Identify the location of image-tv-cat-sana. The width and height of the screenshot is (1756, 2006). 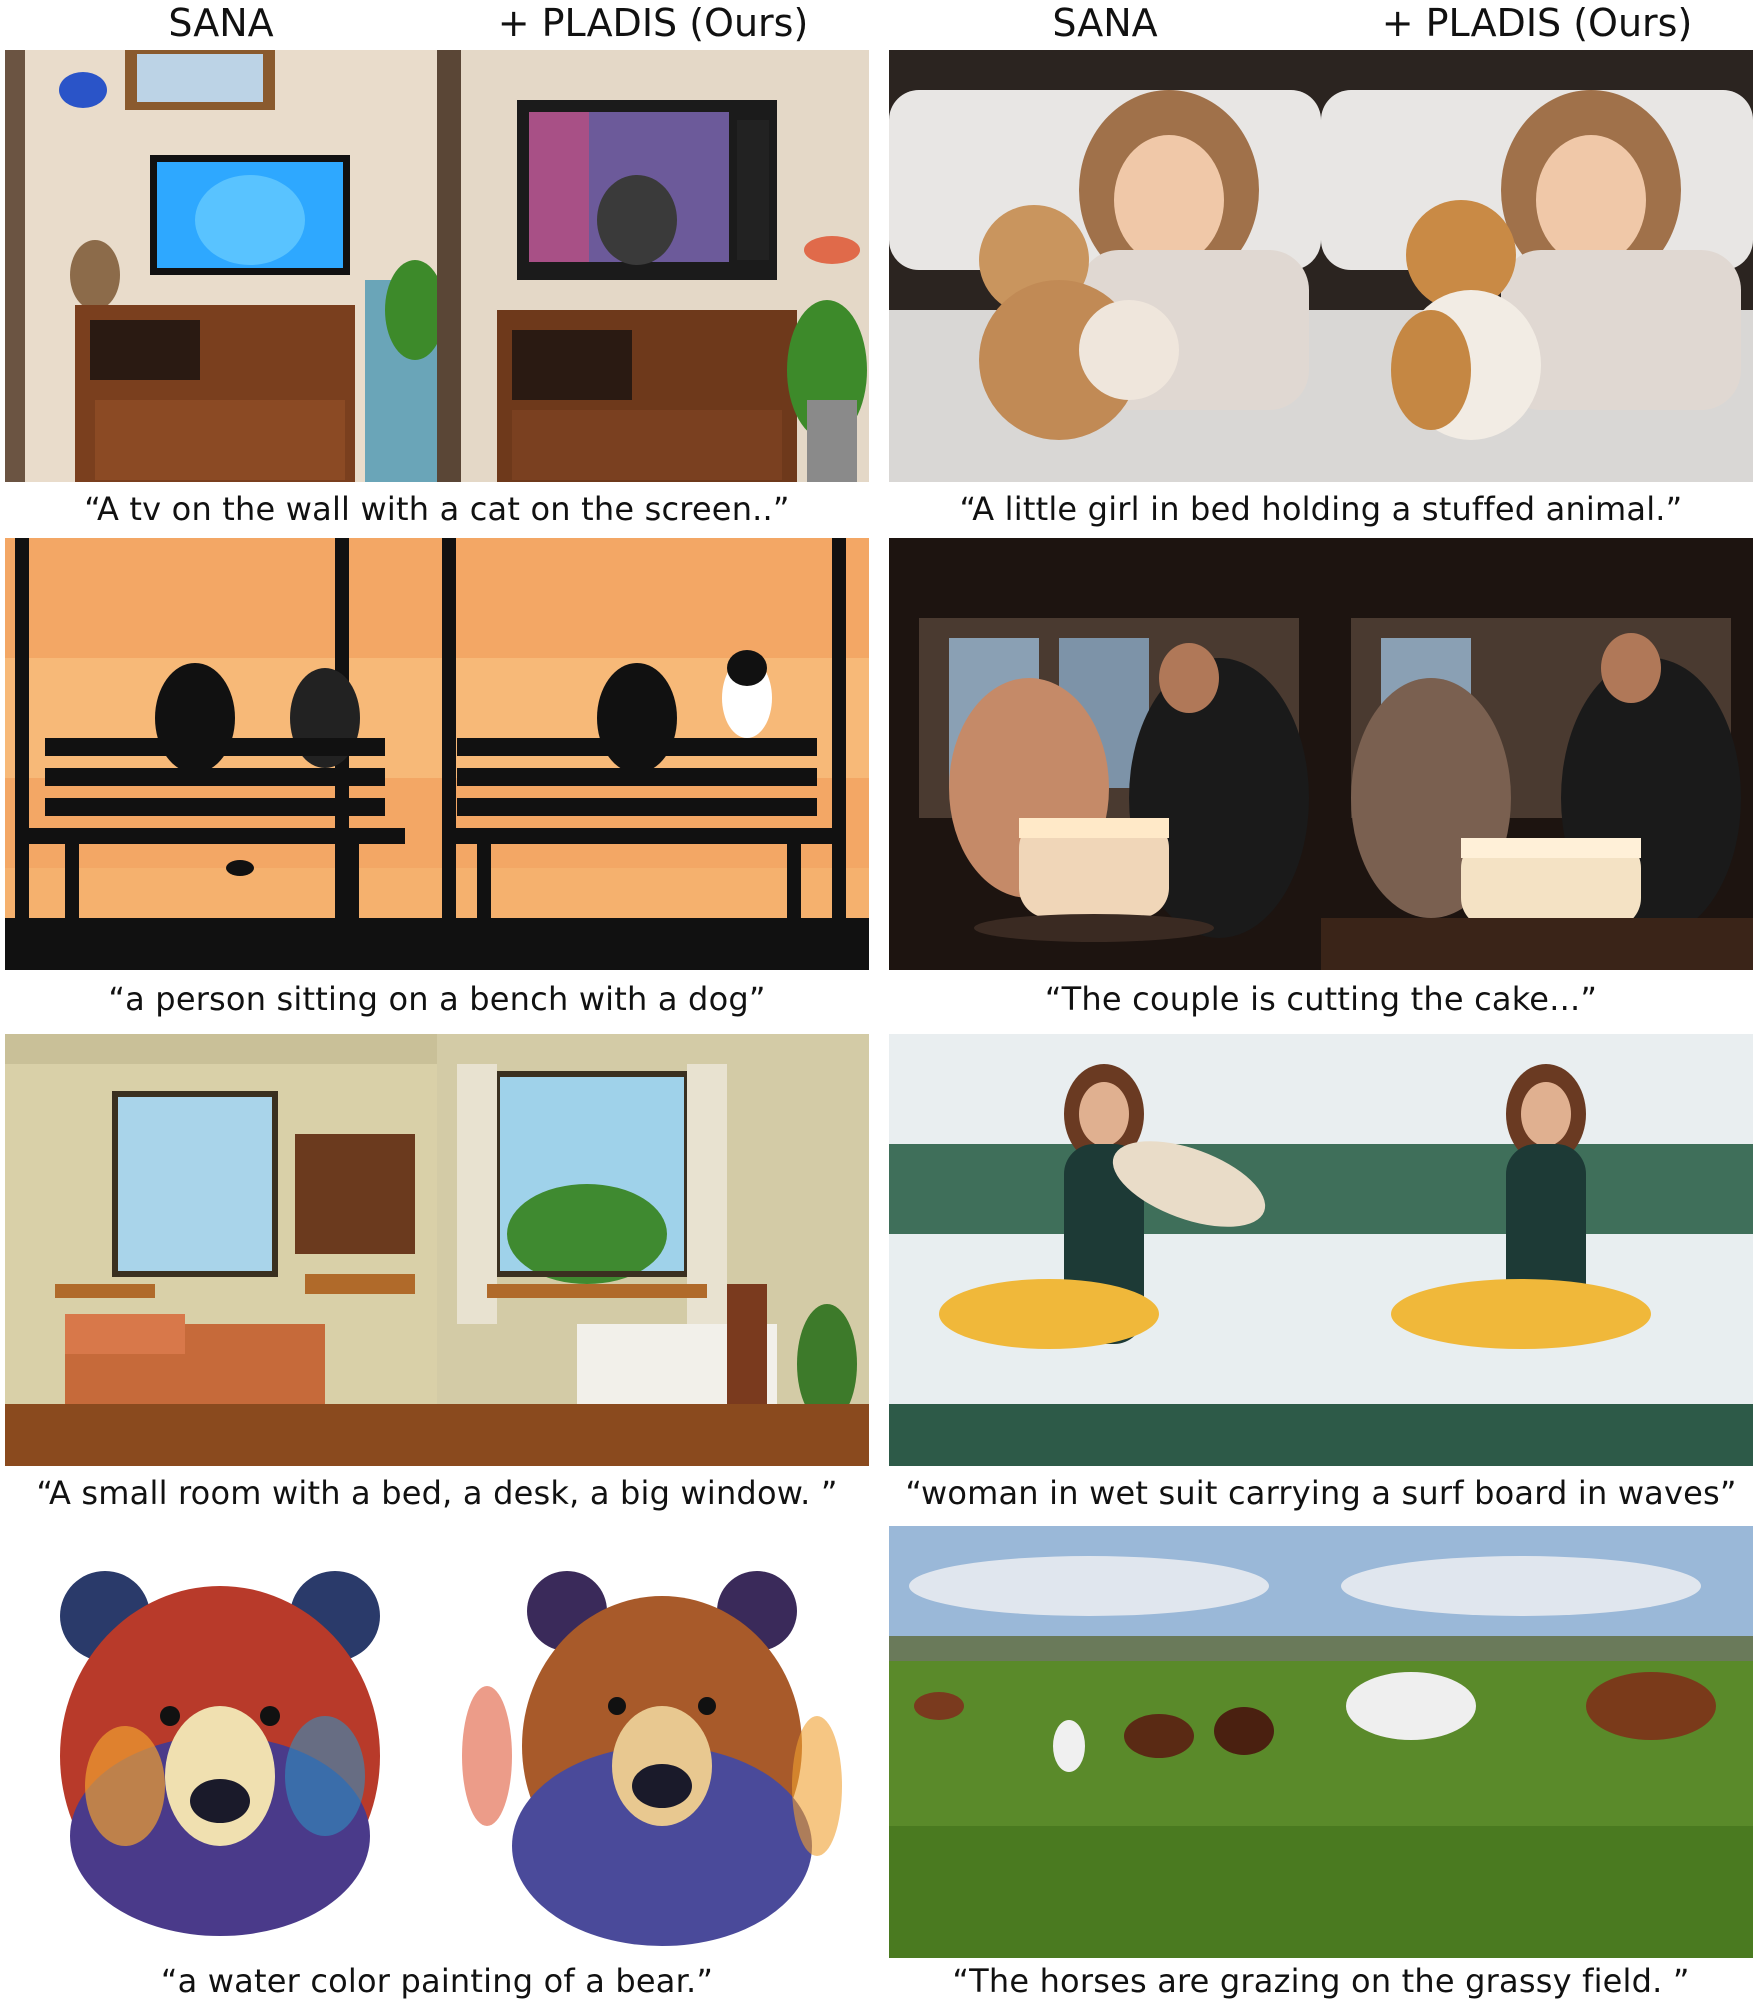
(221, 266).